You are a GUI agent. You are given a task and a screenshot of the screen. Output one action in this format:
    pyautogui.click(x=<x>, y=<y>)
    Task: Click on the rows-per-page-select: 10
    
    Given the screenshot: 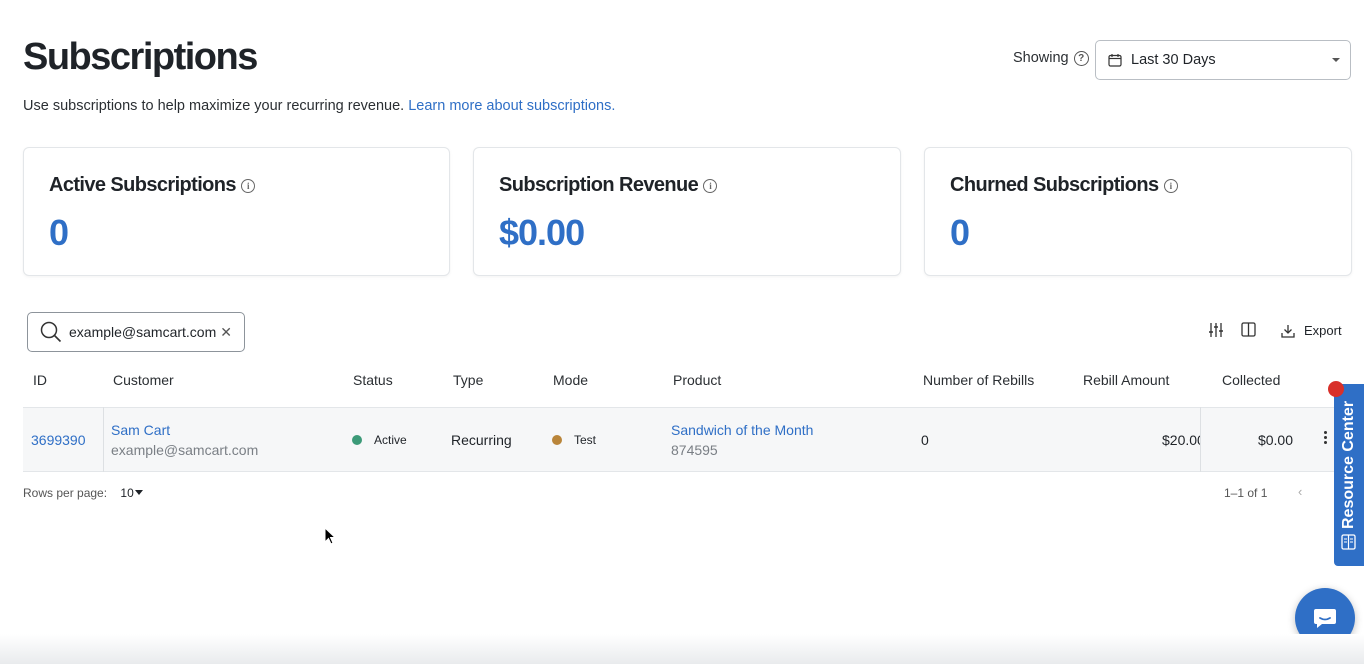 What is the action you would take?
    pyautogui.click(x=131, y=493)
    